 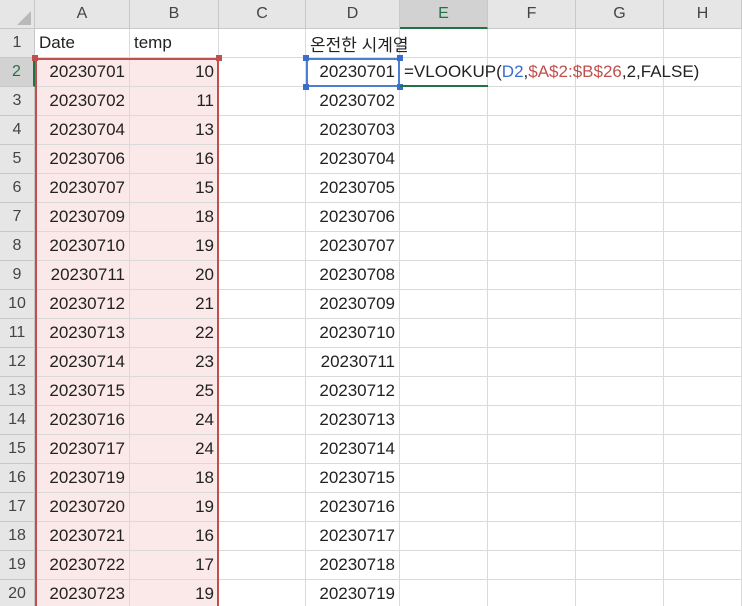 What do you see at coordinates (174, 478) in the screenshot?
I see `cell-b16: 18` at bounding box center [174, 478].